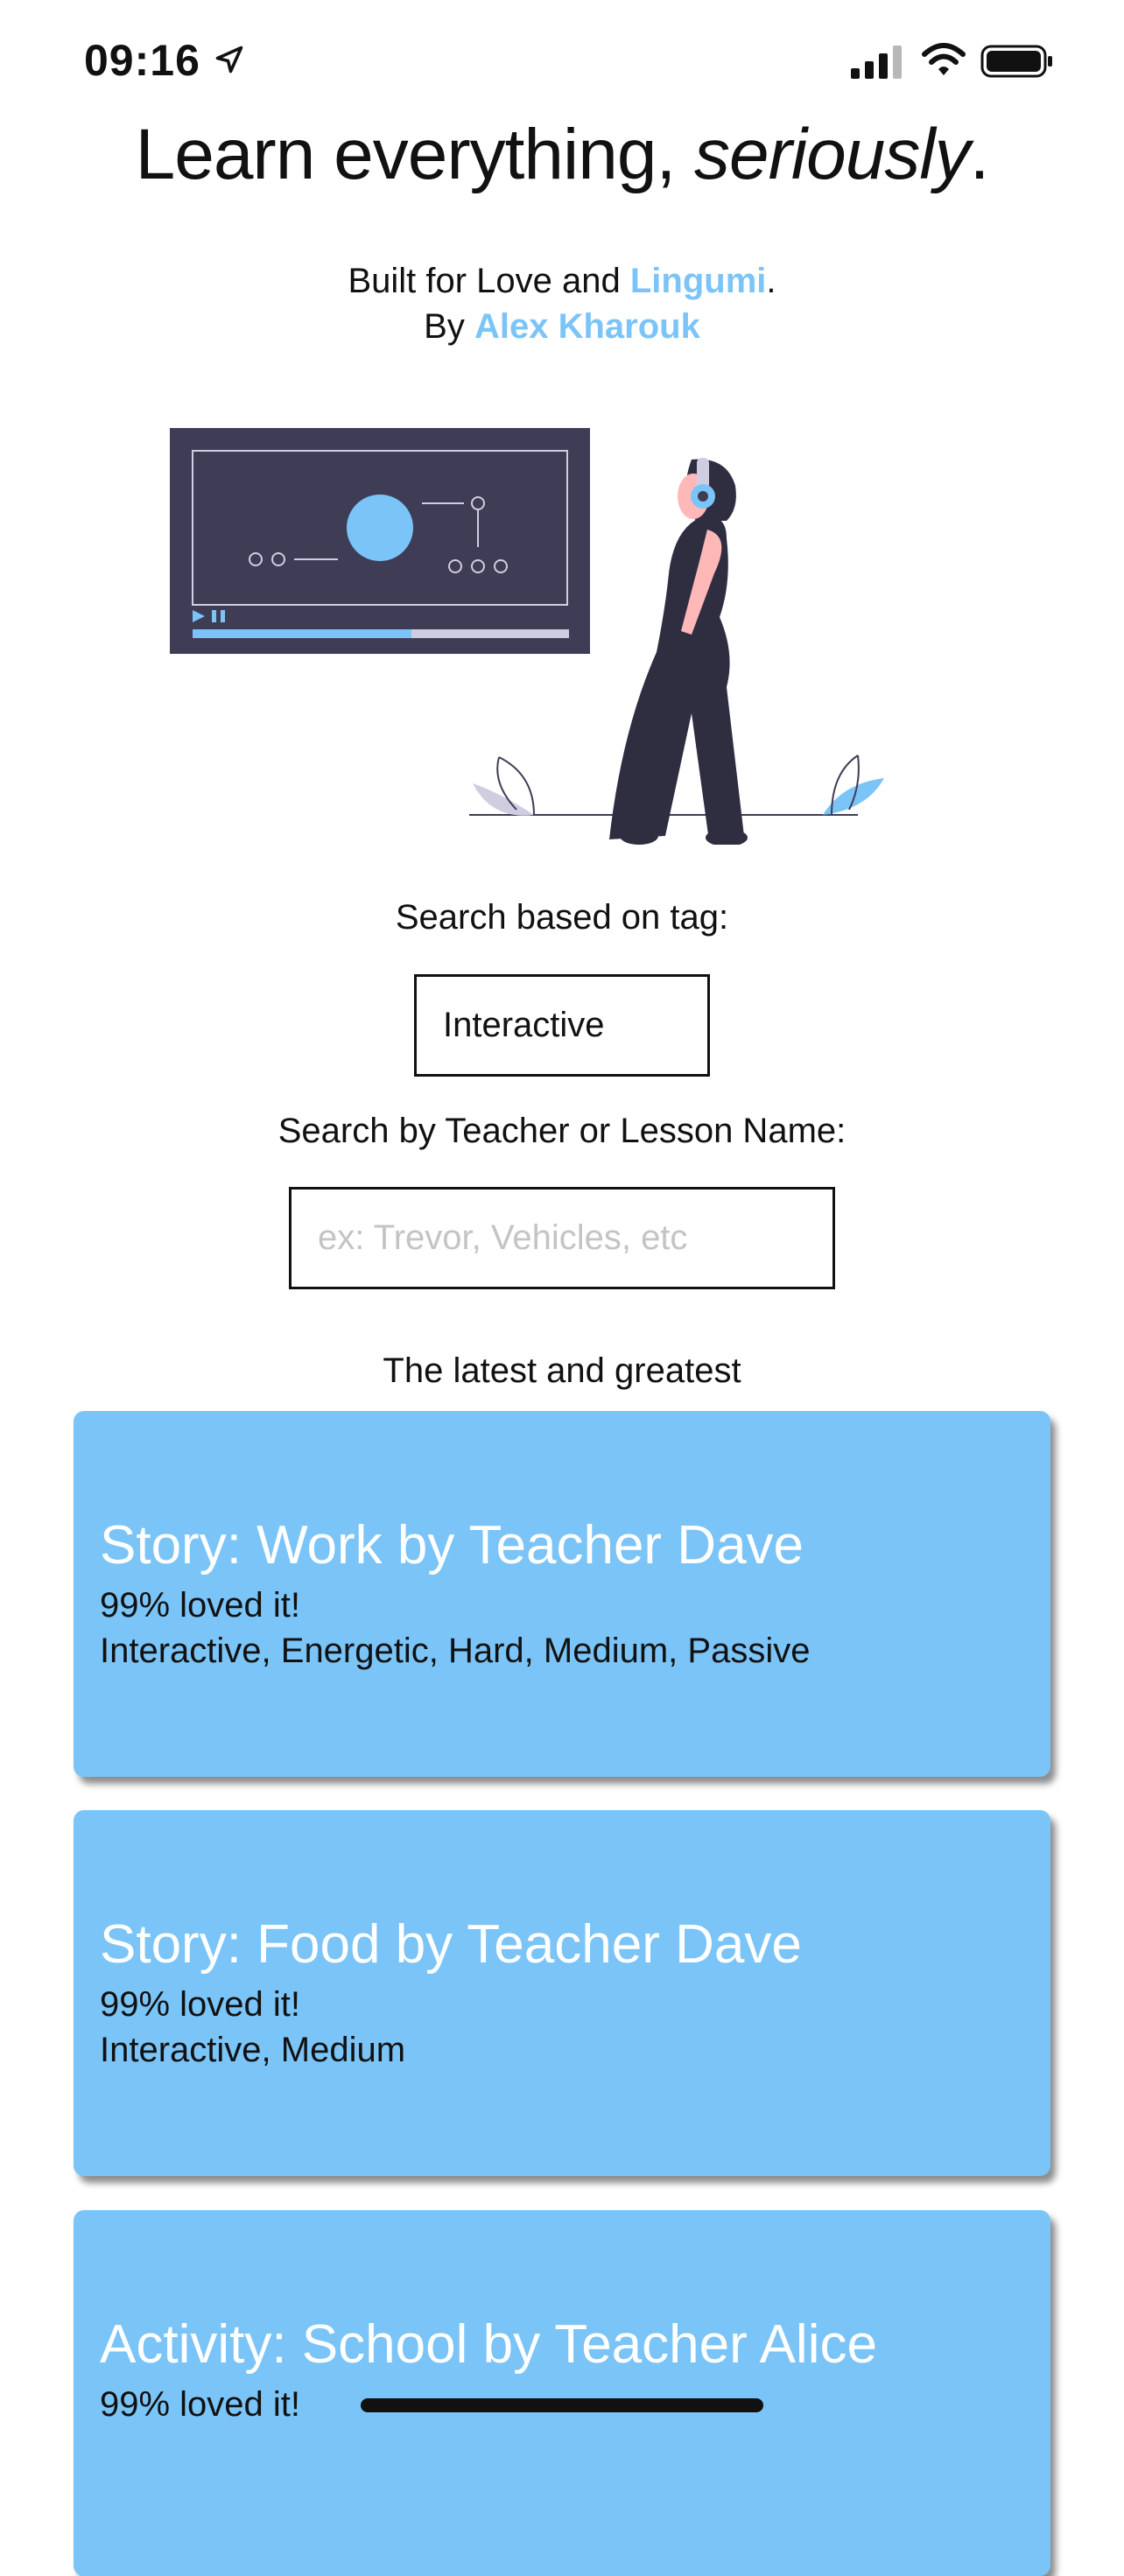 This screenshot has height=2576, width=1124. Describe the element at coordinates (488, 2344) in the screenshot. I see `lesson-title: Activity: School by Teacher Alice` at that location.